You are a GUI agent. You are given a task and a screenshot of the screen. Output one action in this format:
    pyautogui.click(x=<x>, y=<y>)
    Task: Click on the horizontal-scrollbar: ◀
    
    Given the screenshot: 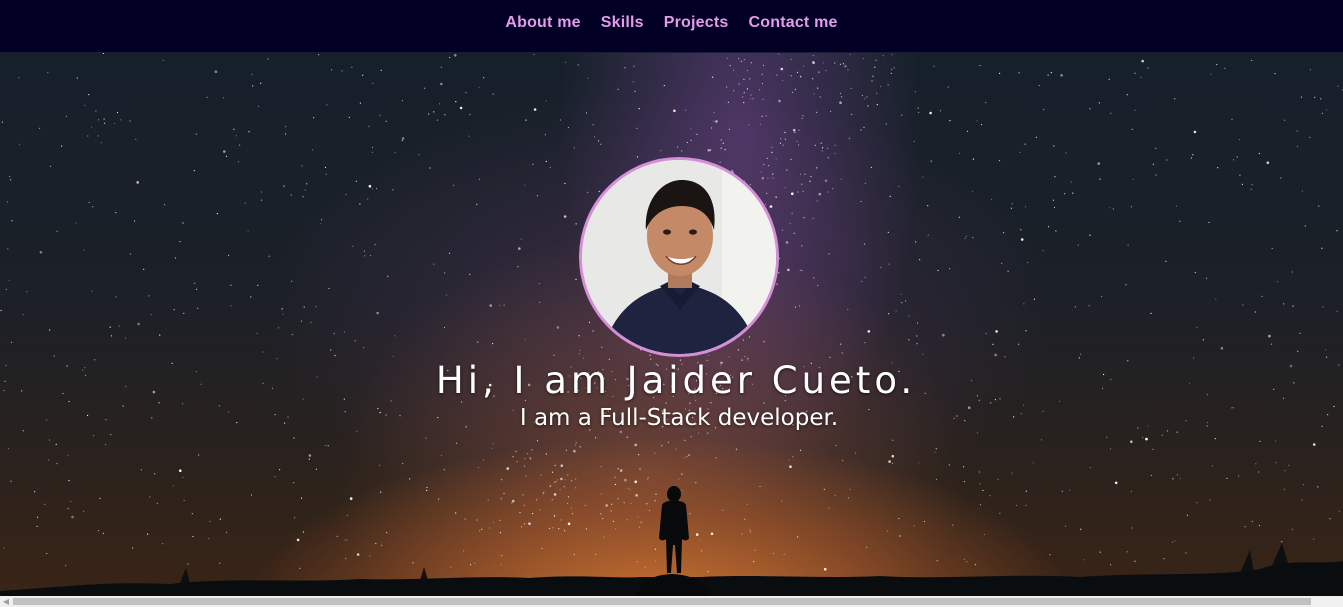 What is the action you would take?
    pyautogui.click(x=671, y=601)
    